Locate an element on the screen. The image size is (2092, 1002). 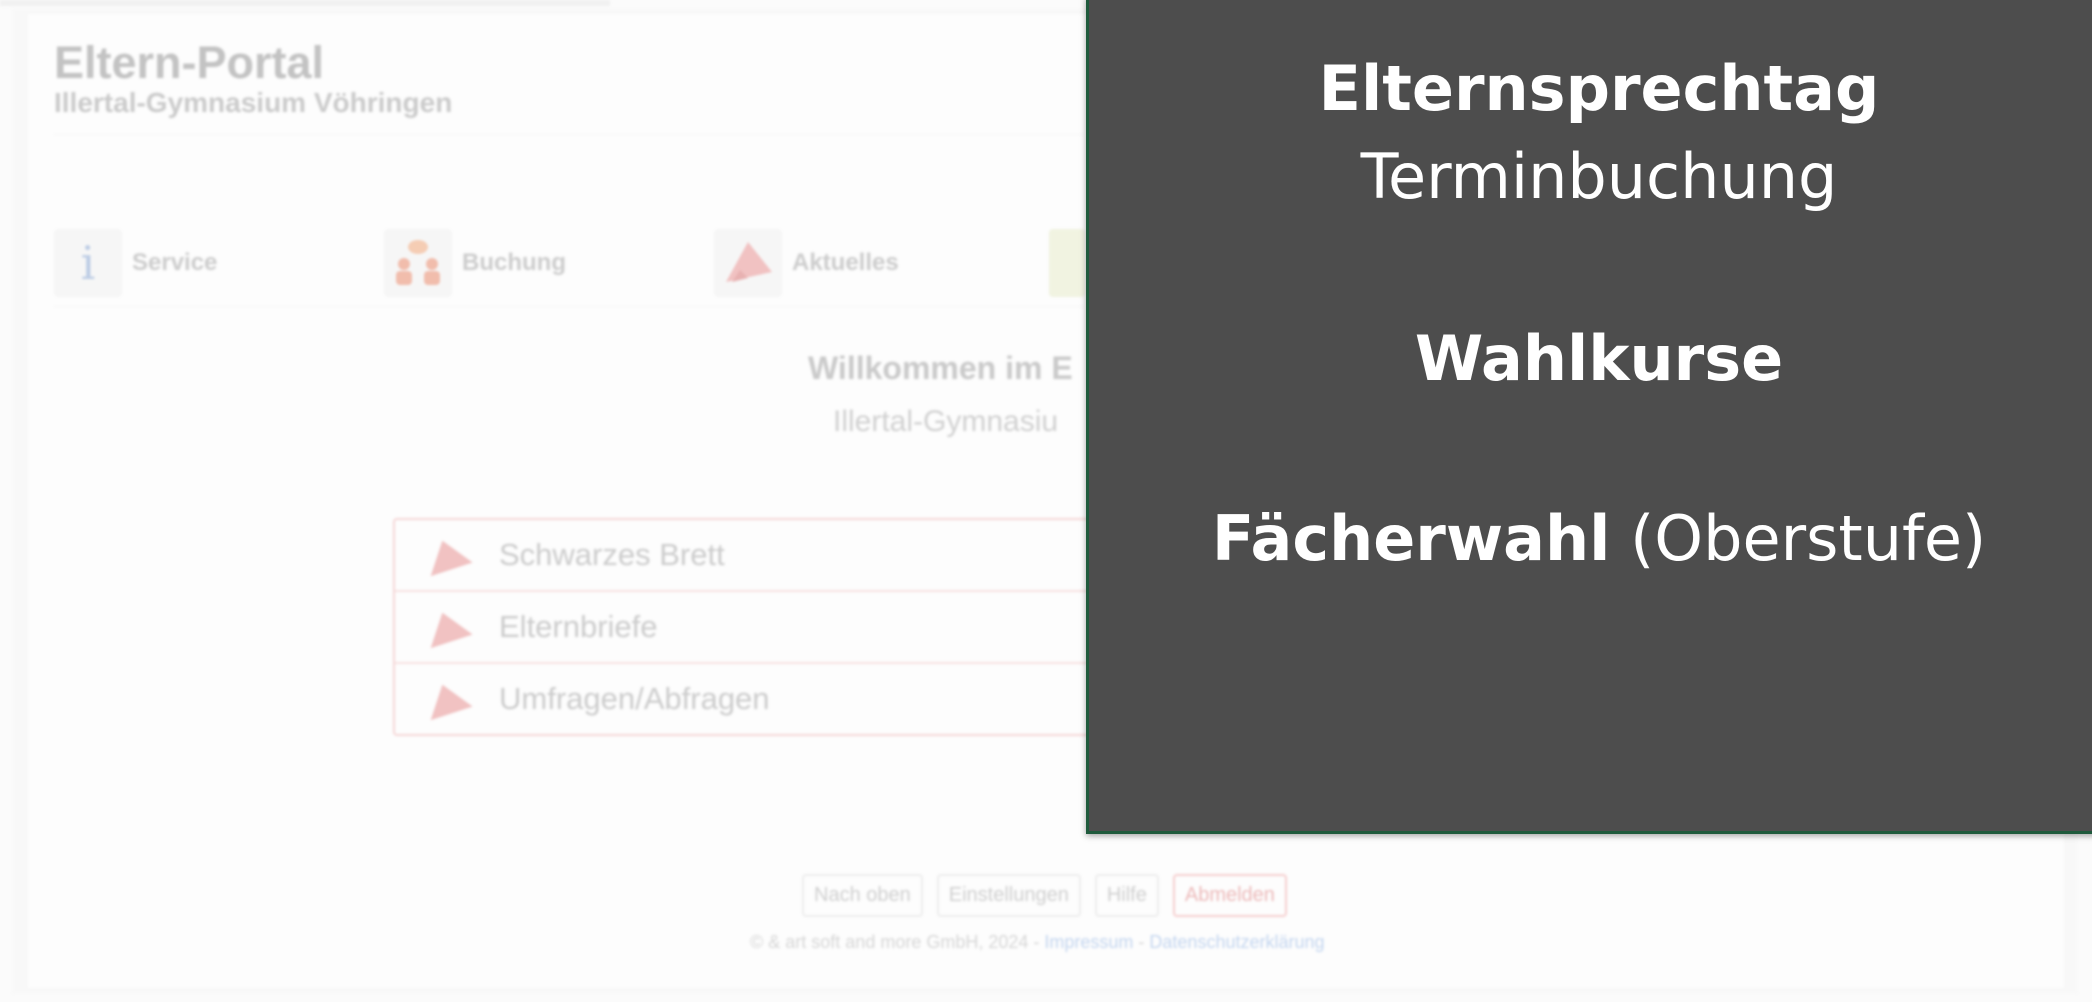
panel-faecherwahl: Fächerwahl (Oberstufe) is located at coordinates (1590, 539).